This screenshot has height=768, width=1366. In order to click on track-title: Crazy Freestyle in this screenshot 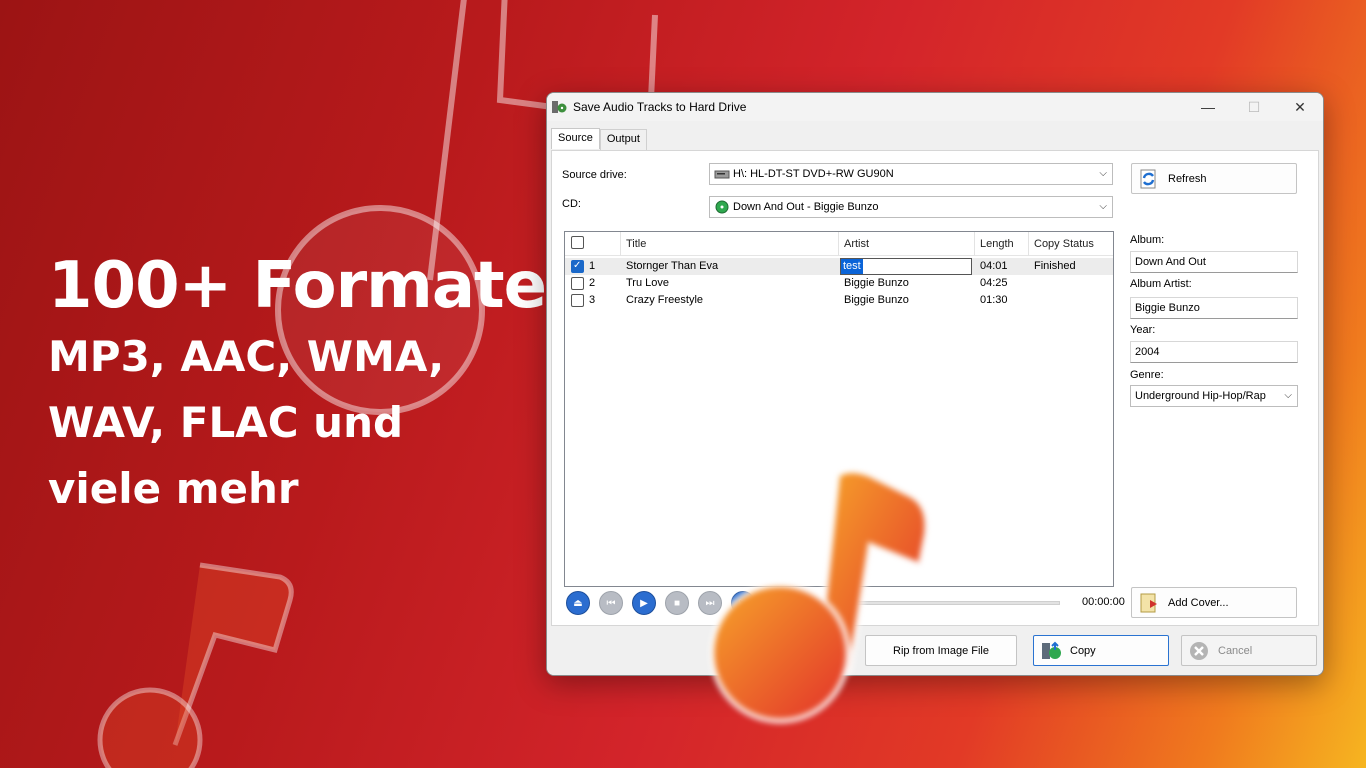, I will do `click(665, 300)`.